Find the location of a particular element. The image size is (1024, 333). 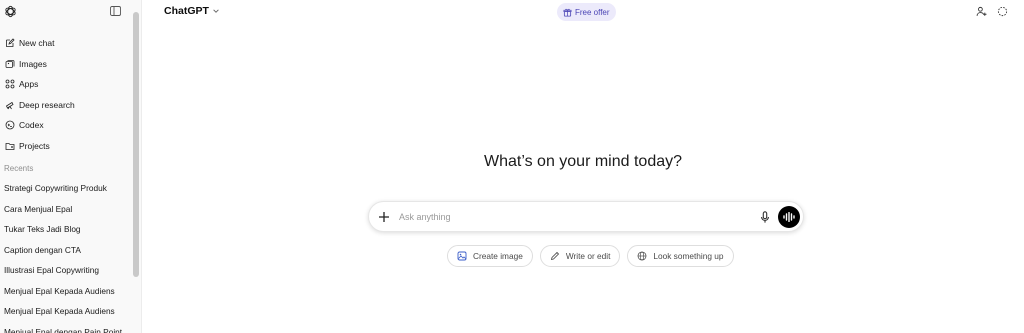

add-attachment-icon is located at coordinates (384, 217).